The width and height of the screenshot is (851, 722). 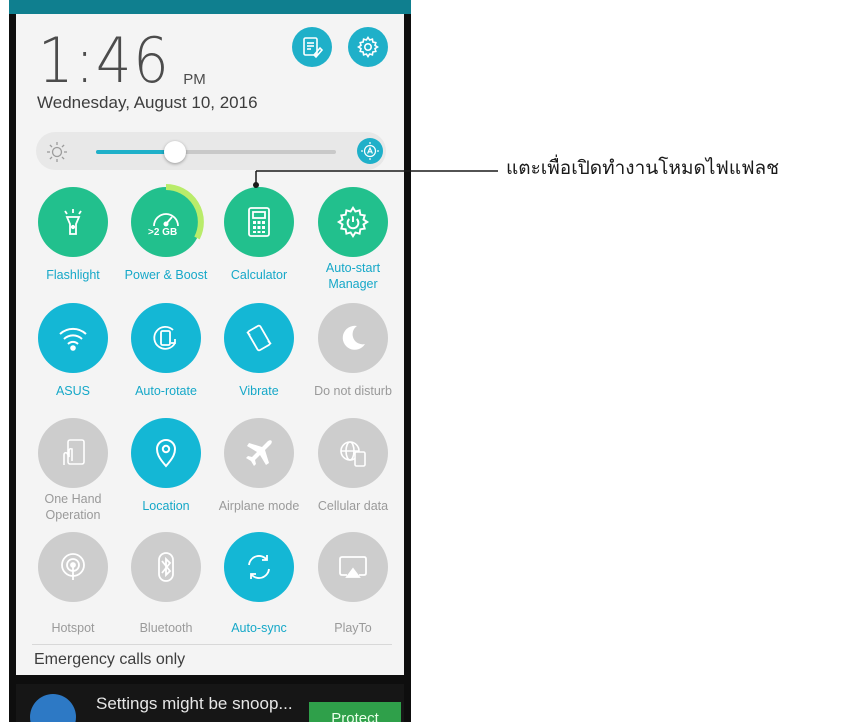 I want to click on auto-brightness-button, so click(x=370, y=151).